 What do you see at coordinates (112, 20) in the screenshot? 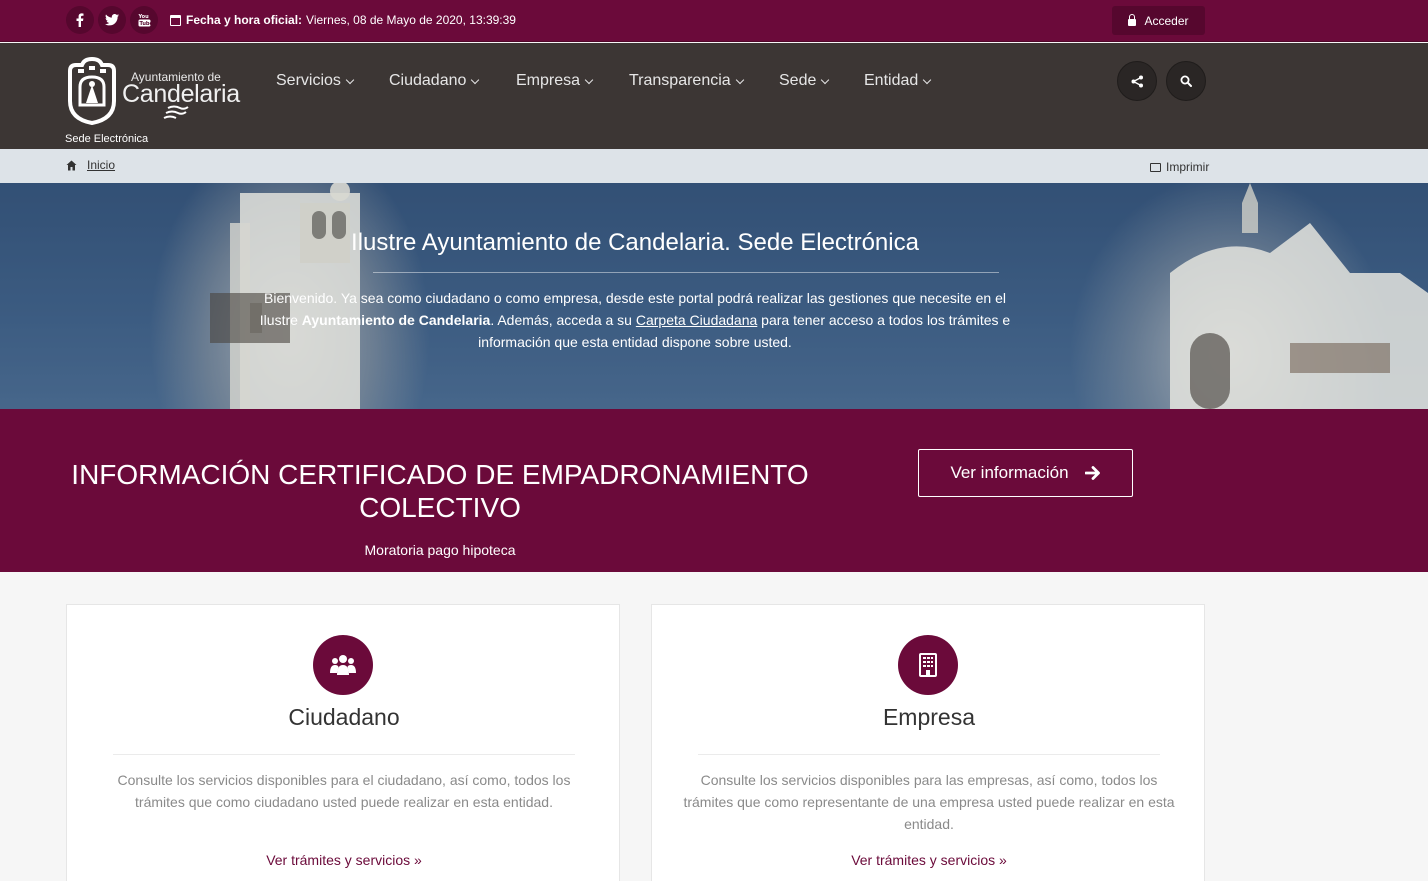
I see `twitter-icon` at bounding box center [112, 20].